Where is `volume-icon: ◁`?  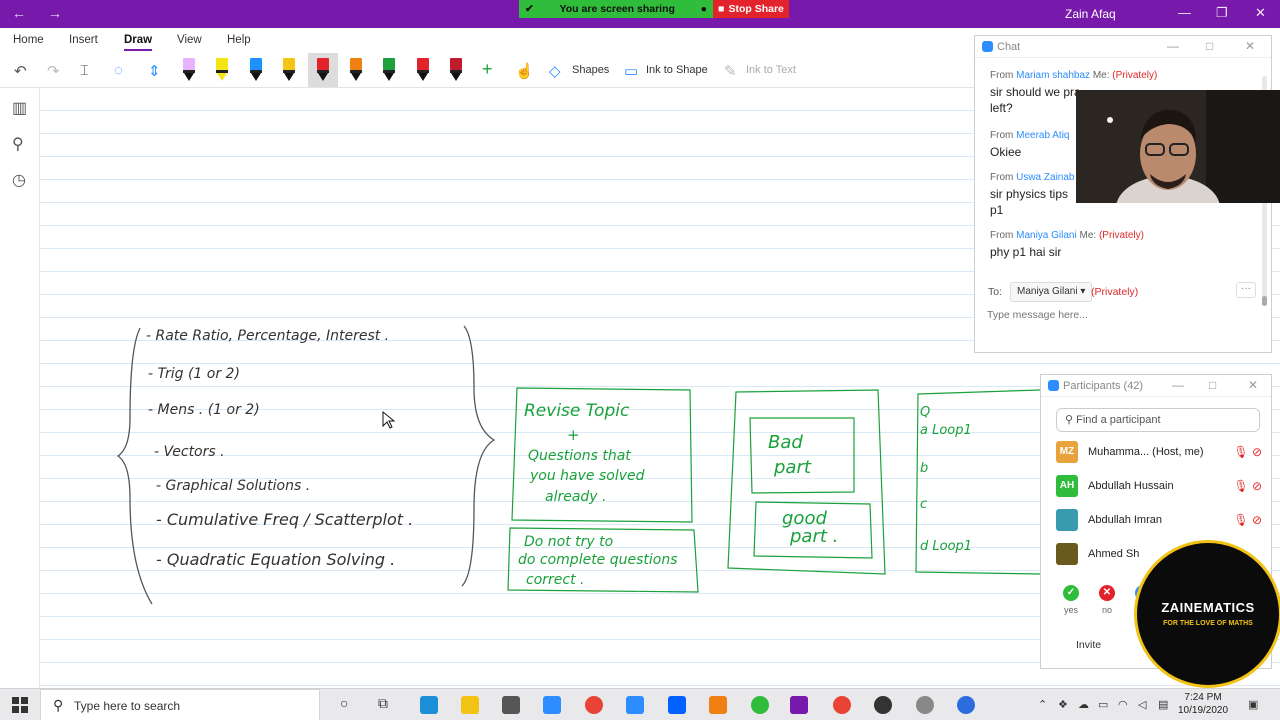 volume-icon: ◁ is located at coordinates (1142, 704).